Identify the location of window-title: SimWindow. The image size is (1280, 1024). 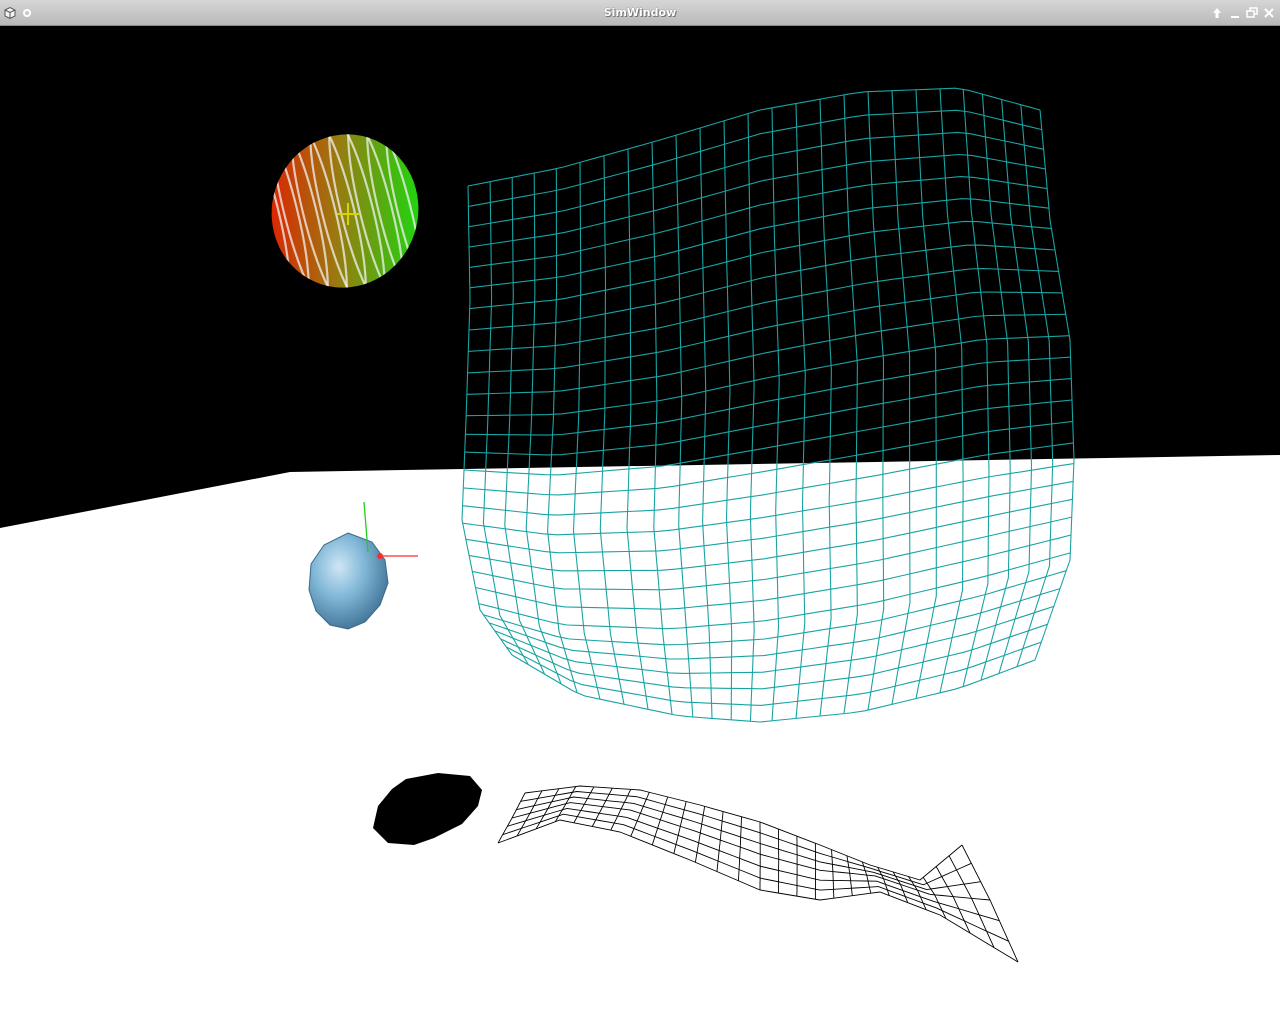
(640, 12).